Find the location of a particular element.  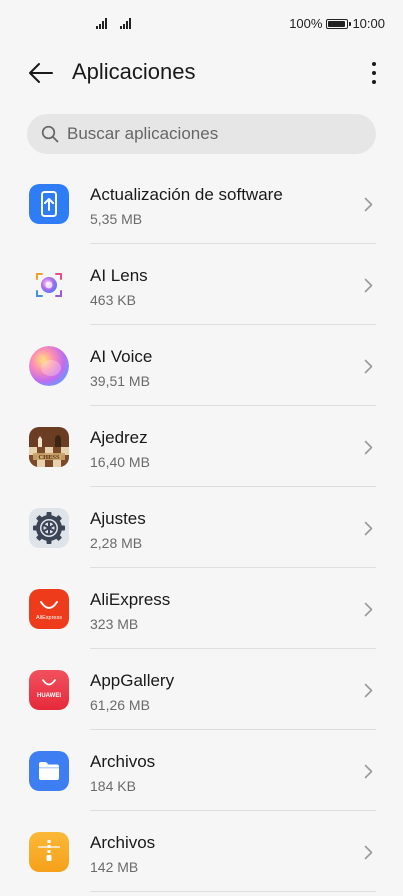

search-input is located at coordinates (212, 134).